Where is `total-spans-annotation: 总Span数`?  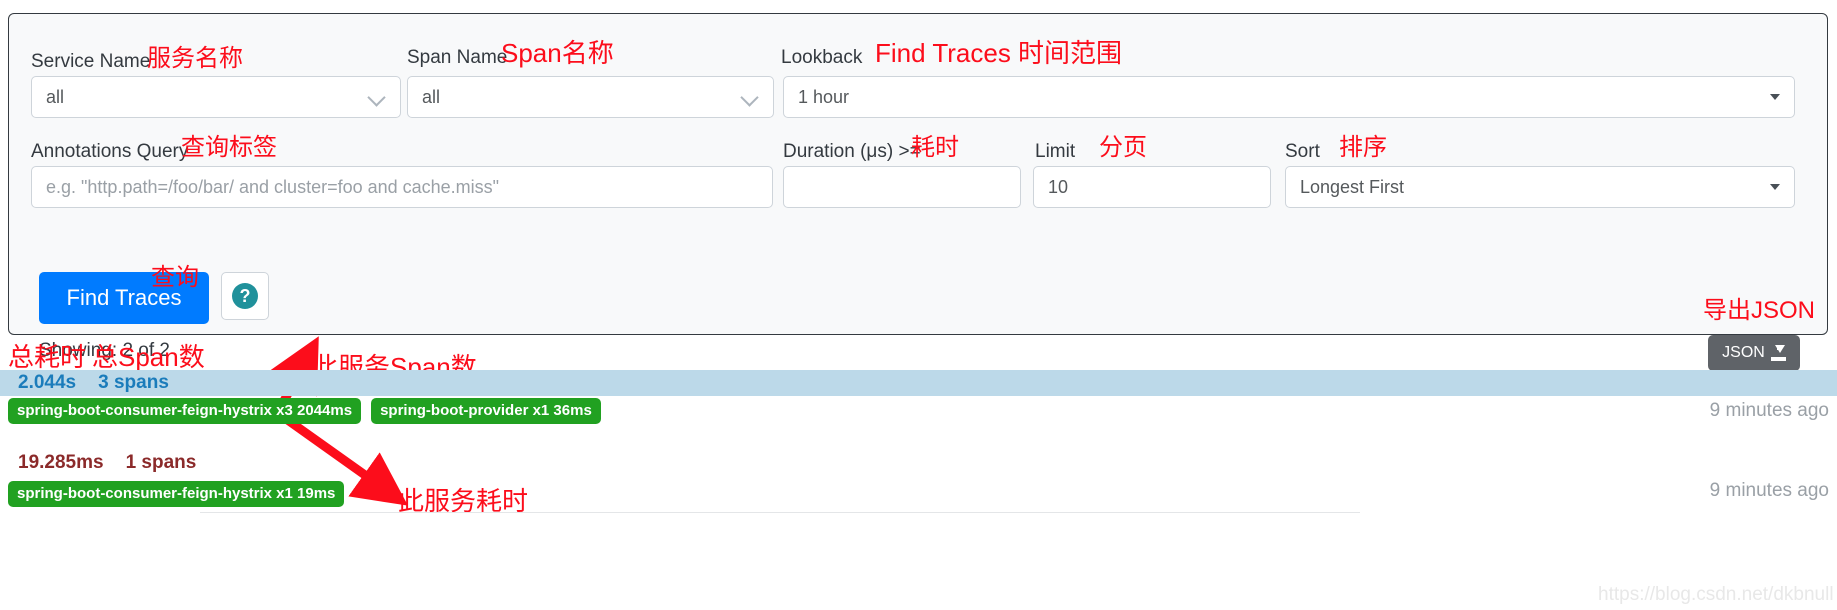 total-spans-annotation: 总Span数 is located at coordinates (148, 357).